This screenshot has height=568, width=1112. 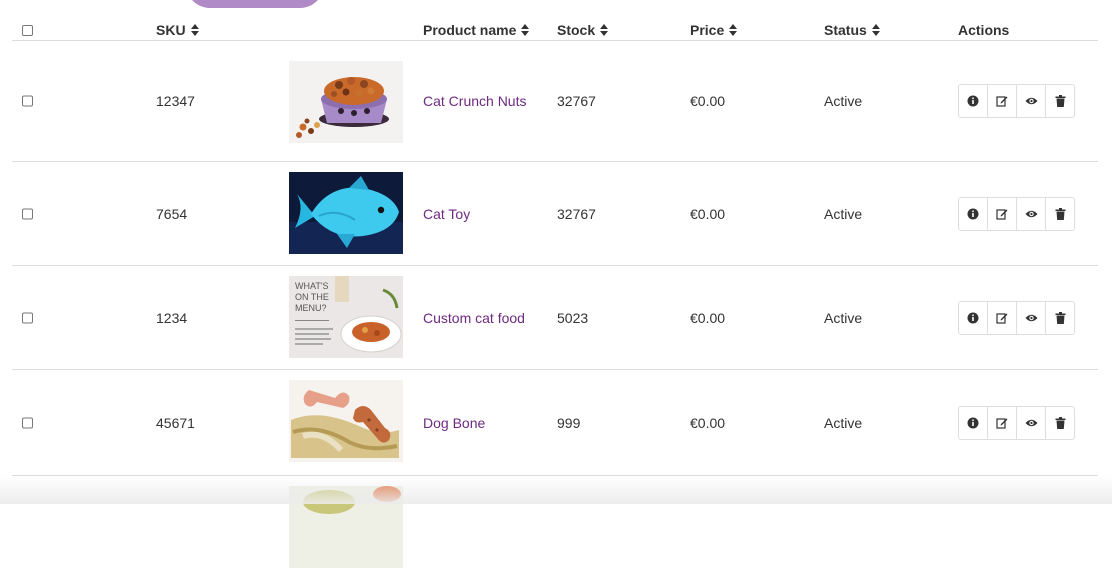 I want to click on product-name-link: Custom cat food, so click(x=474, y=318).